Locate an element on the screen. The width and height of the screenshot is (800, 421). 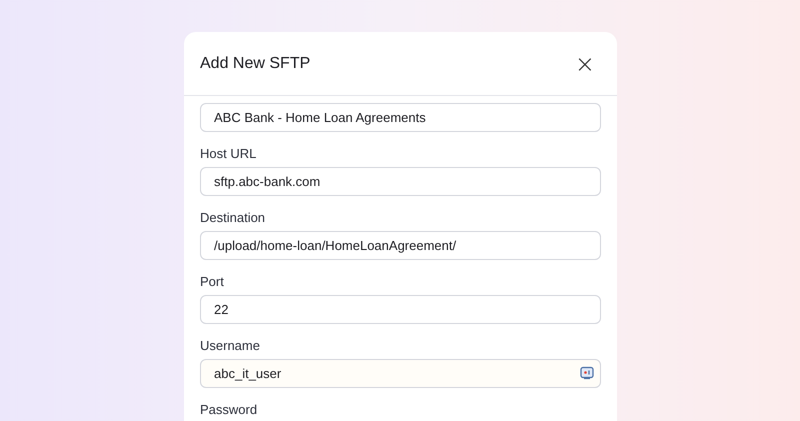
input-field: /upload/home-loan/HomeLoanAgreement/ is located at coordinates (400, 245).